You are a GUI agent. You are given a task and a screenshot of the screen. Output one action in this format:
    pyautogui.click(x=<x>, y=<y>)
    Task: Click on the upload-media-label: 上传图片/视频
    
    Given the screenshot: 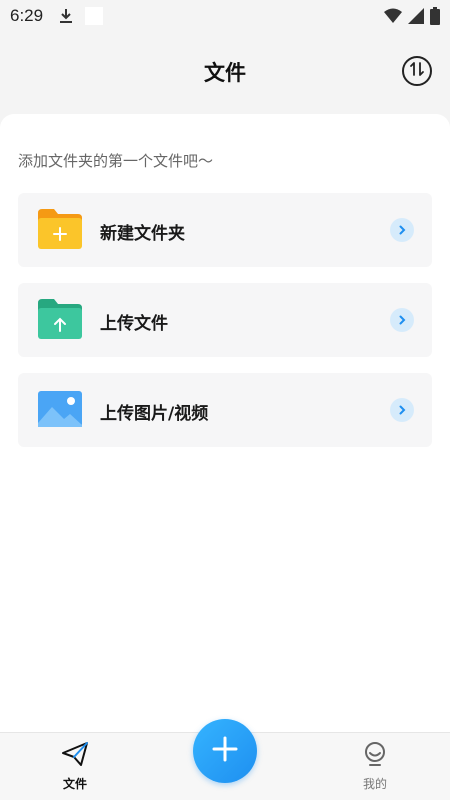 What is the action you would take?
    pyautogui.click(x=154, y=414)
    